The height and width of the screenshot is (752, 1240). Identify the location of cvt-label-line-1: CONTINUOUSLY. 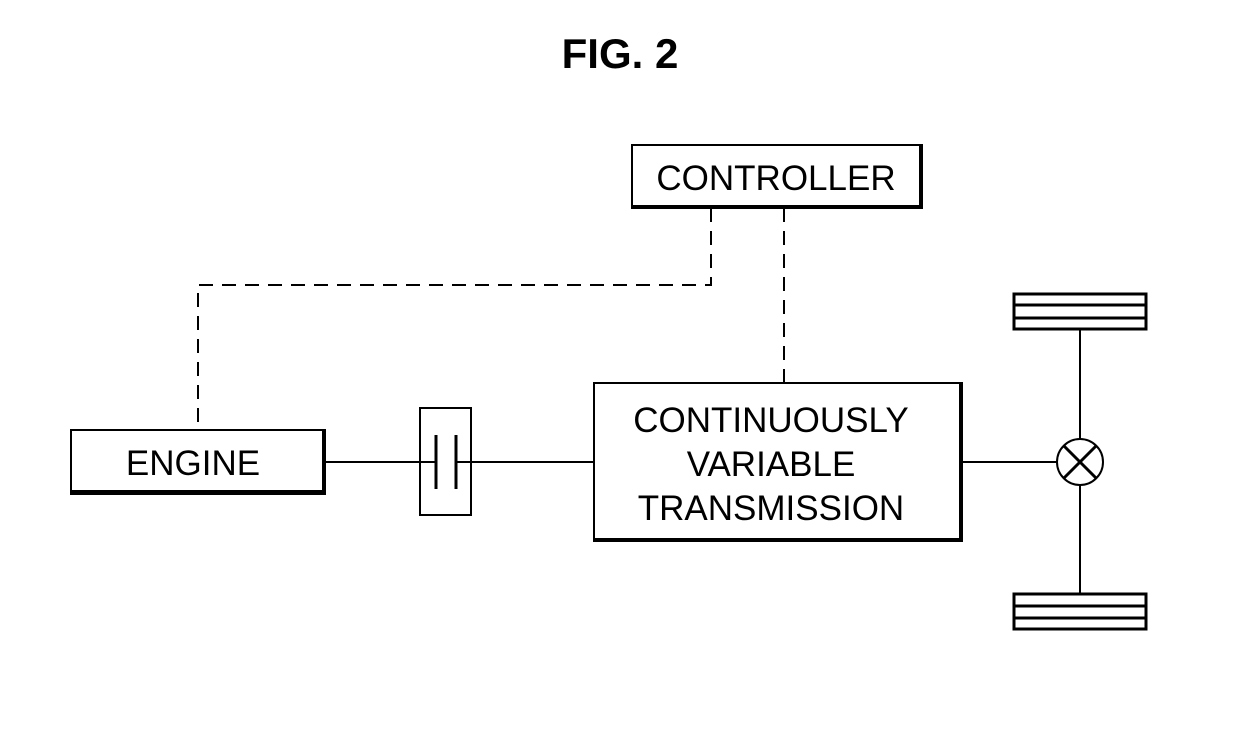
(771, 420).